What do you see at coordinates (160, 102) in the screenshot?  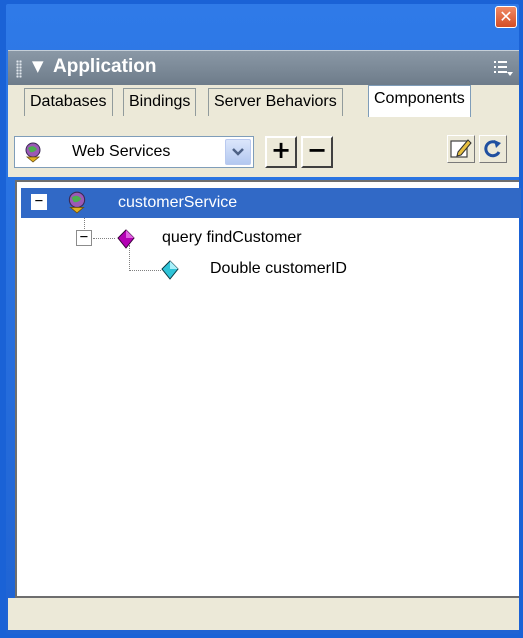 I see `tab-bindings: Bindings` at bounding box center [160, 102].